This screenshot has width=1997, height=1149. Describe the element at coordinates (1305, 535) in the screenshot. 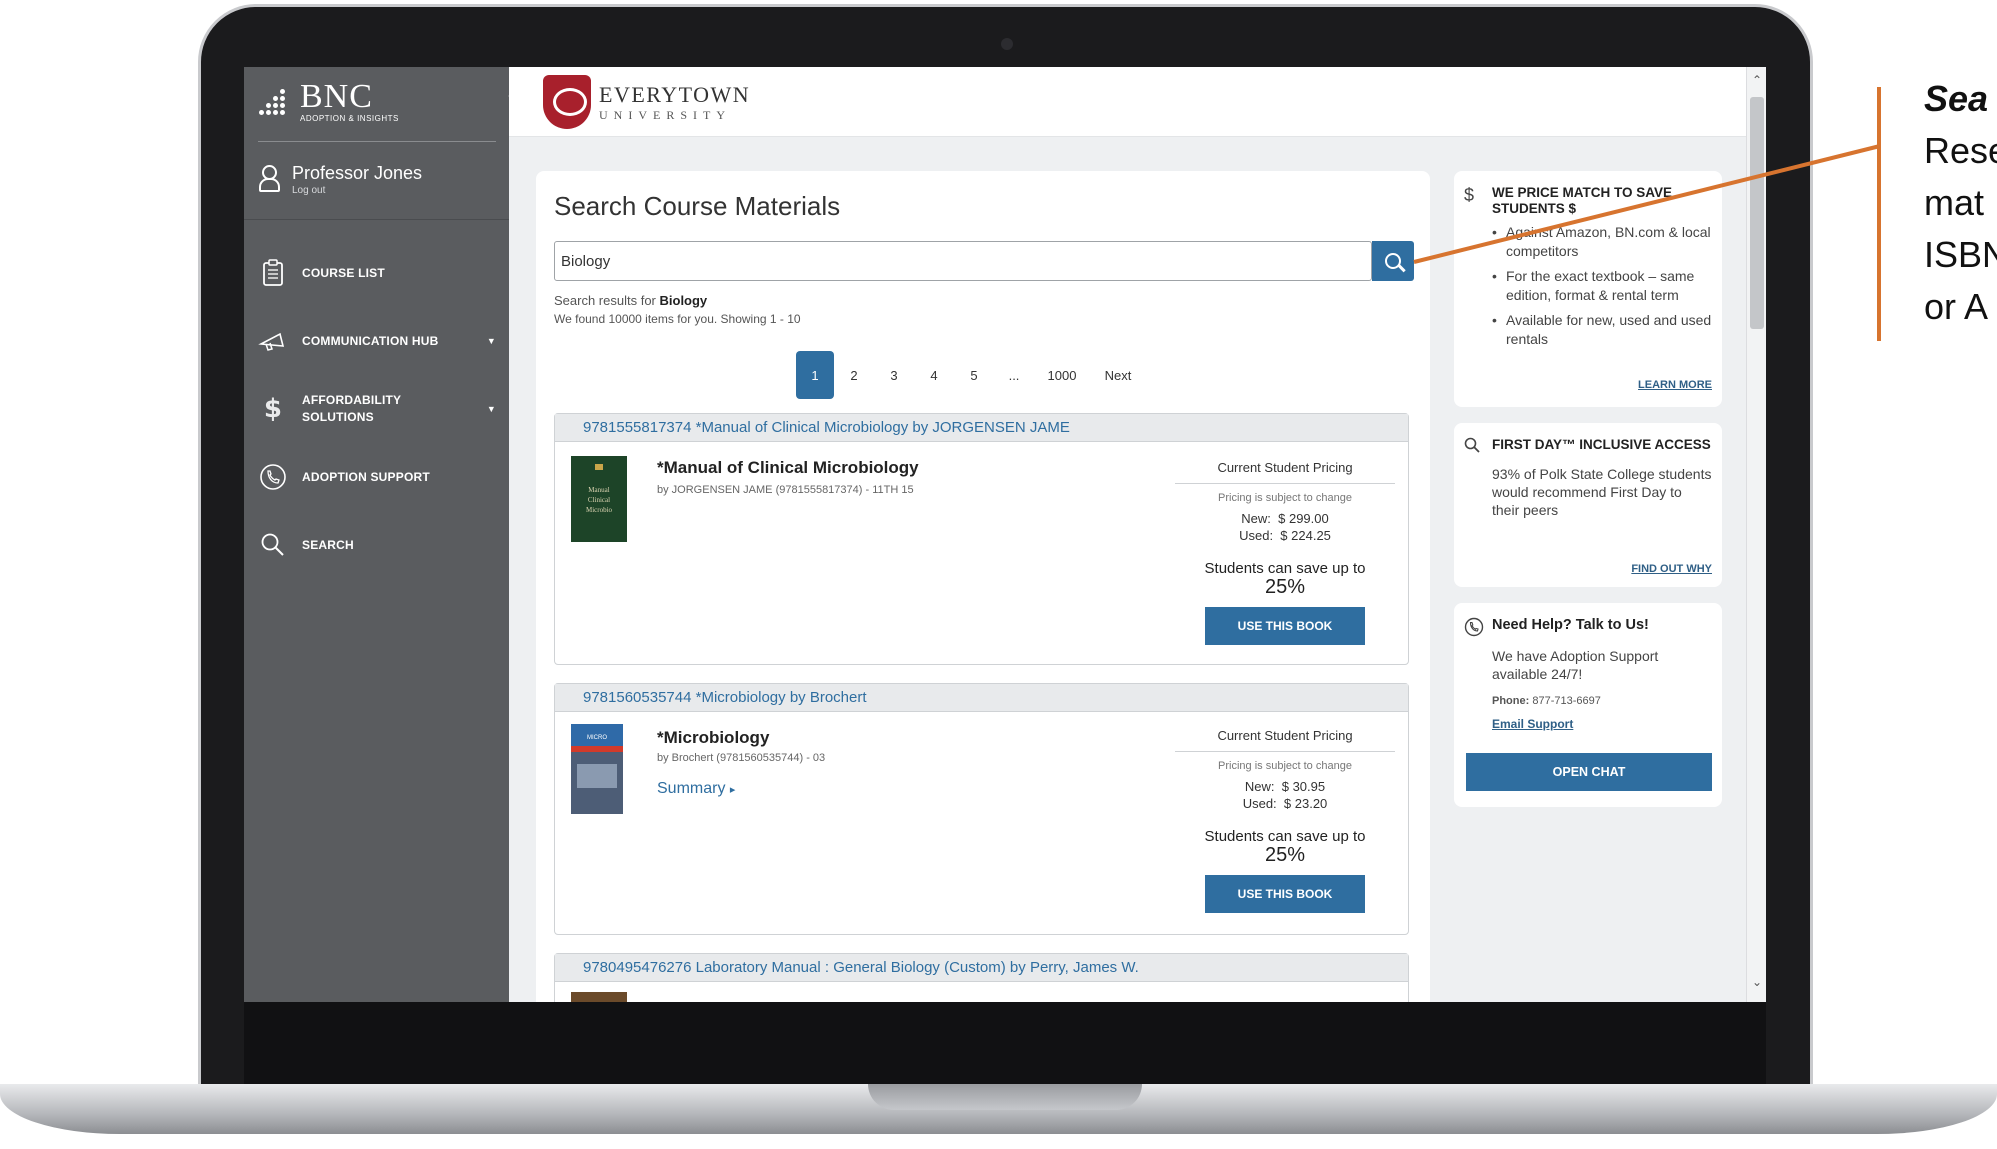

I see `used-price: $ 224.25` at that location.